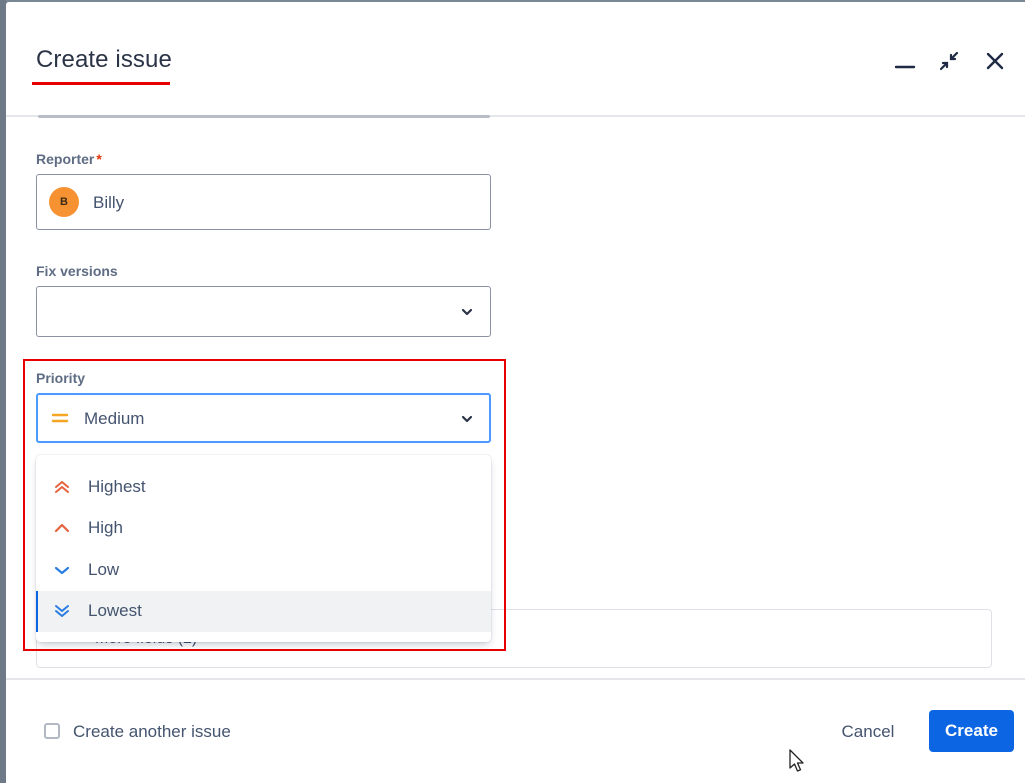 The width and height of the screenshot is (1025, 783). Describe the element at coordinates (62, 570) in the screenshot. I see `priority-low-icon` at that location.